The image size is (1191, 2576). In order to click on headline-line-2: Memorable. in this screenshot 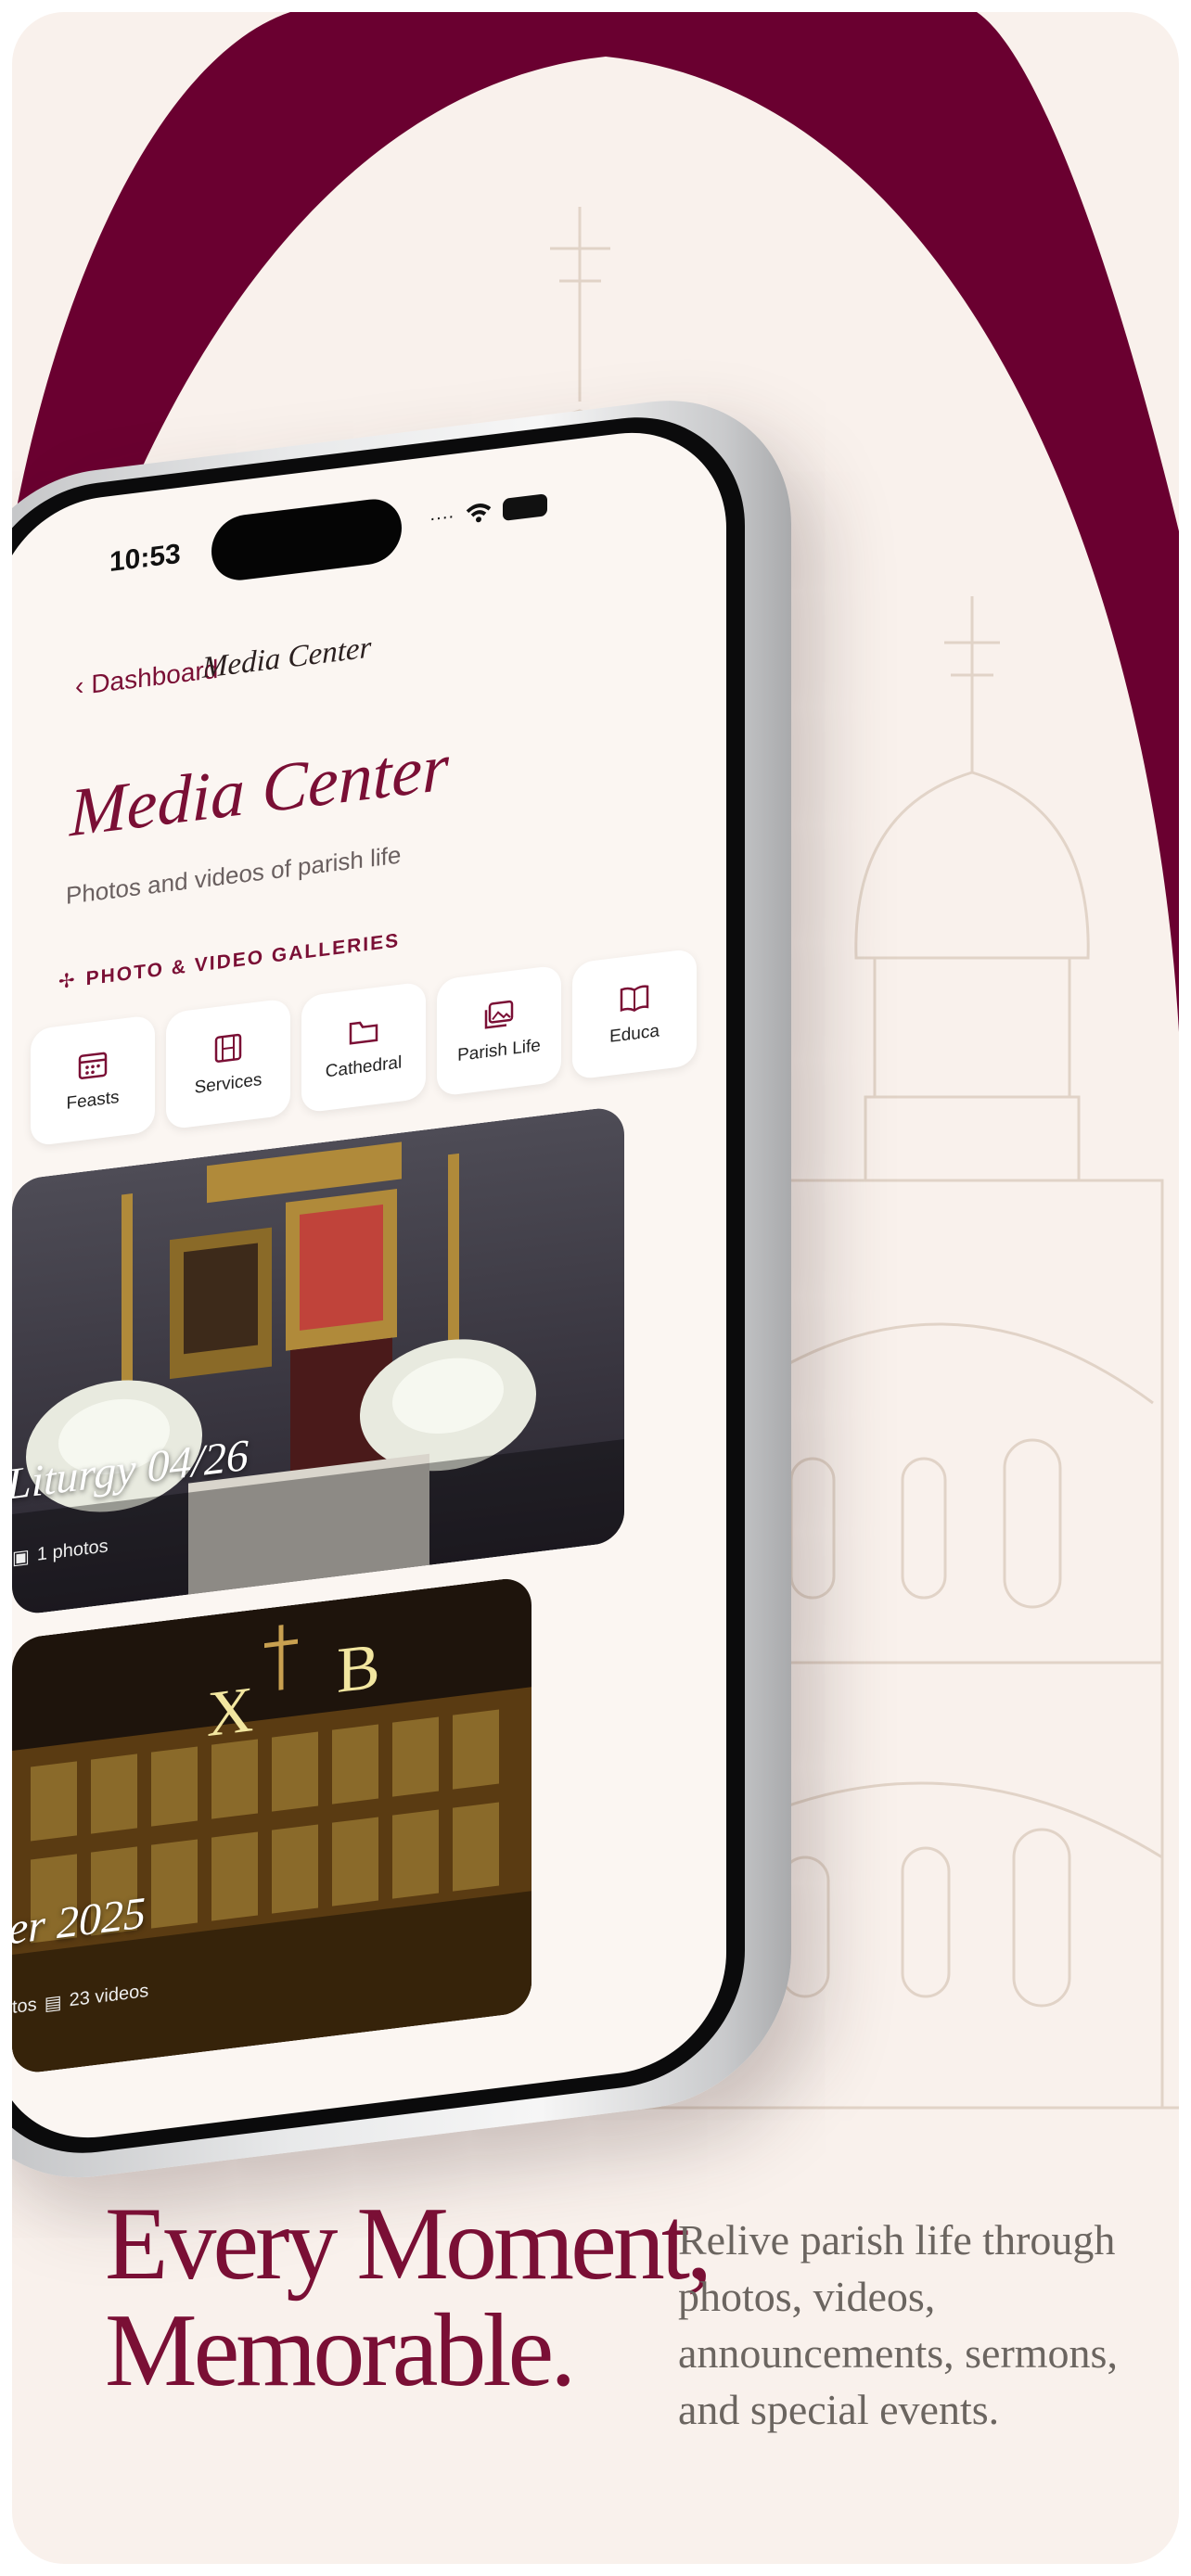, I will do `click(340, 2351)`.